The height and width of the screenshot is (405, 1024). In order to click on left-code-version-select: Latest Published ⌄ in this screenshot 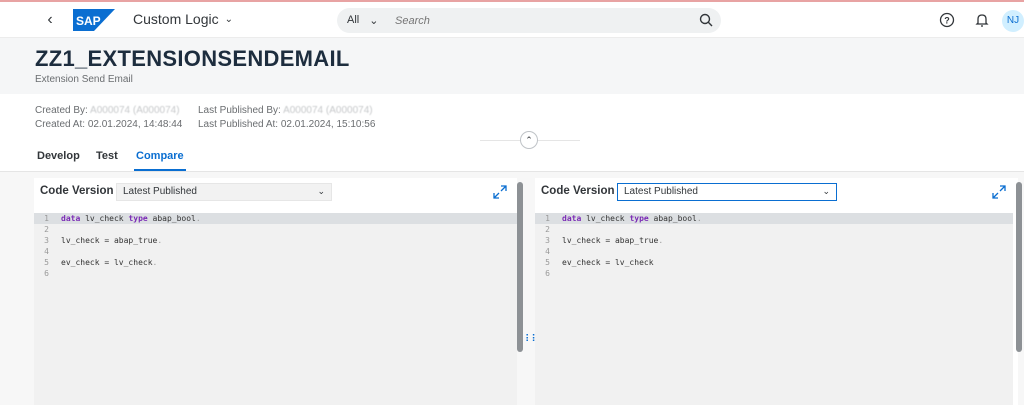, I will do `click(224, 192)`.